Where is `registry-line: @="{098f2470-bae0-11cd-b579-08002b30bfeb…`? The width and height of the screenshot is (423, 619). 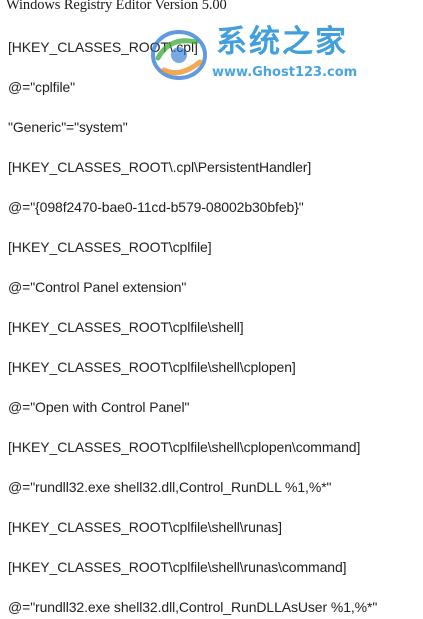 registry-line: @="{098f2470-bae0-11cd-b579-08002b30bfeb… is located at coordinates (156, 207).